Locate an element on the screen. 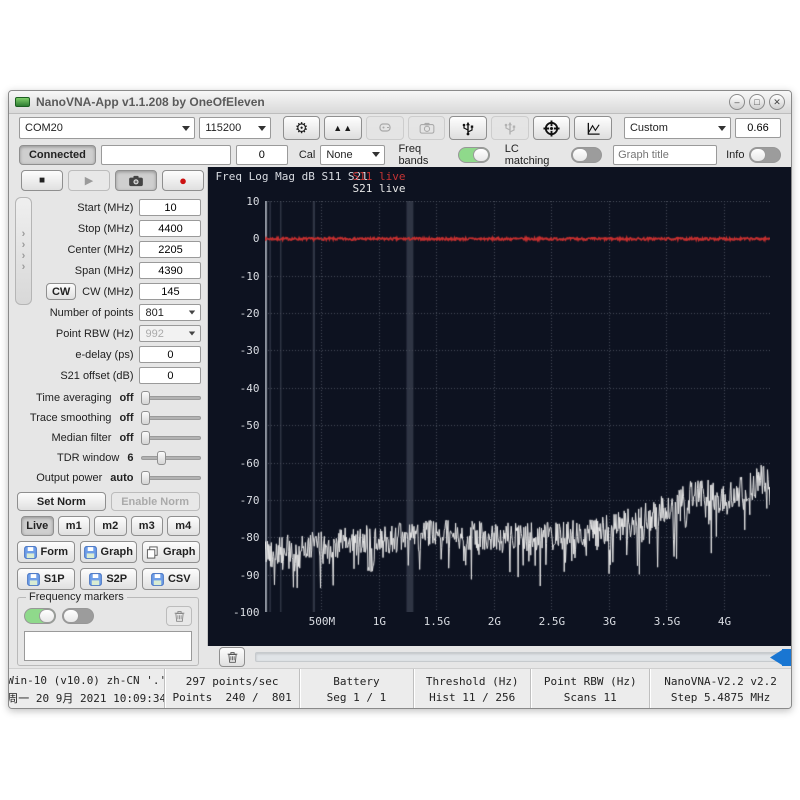  save-s1p-button: S1P is located at coordinates (46, 579).